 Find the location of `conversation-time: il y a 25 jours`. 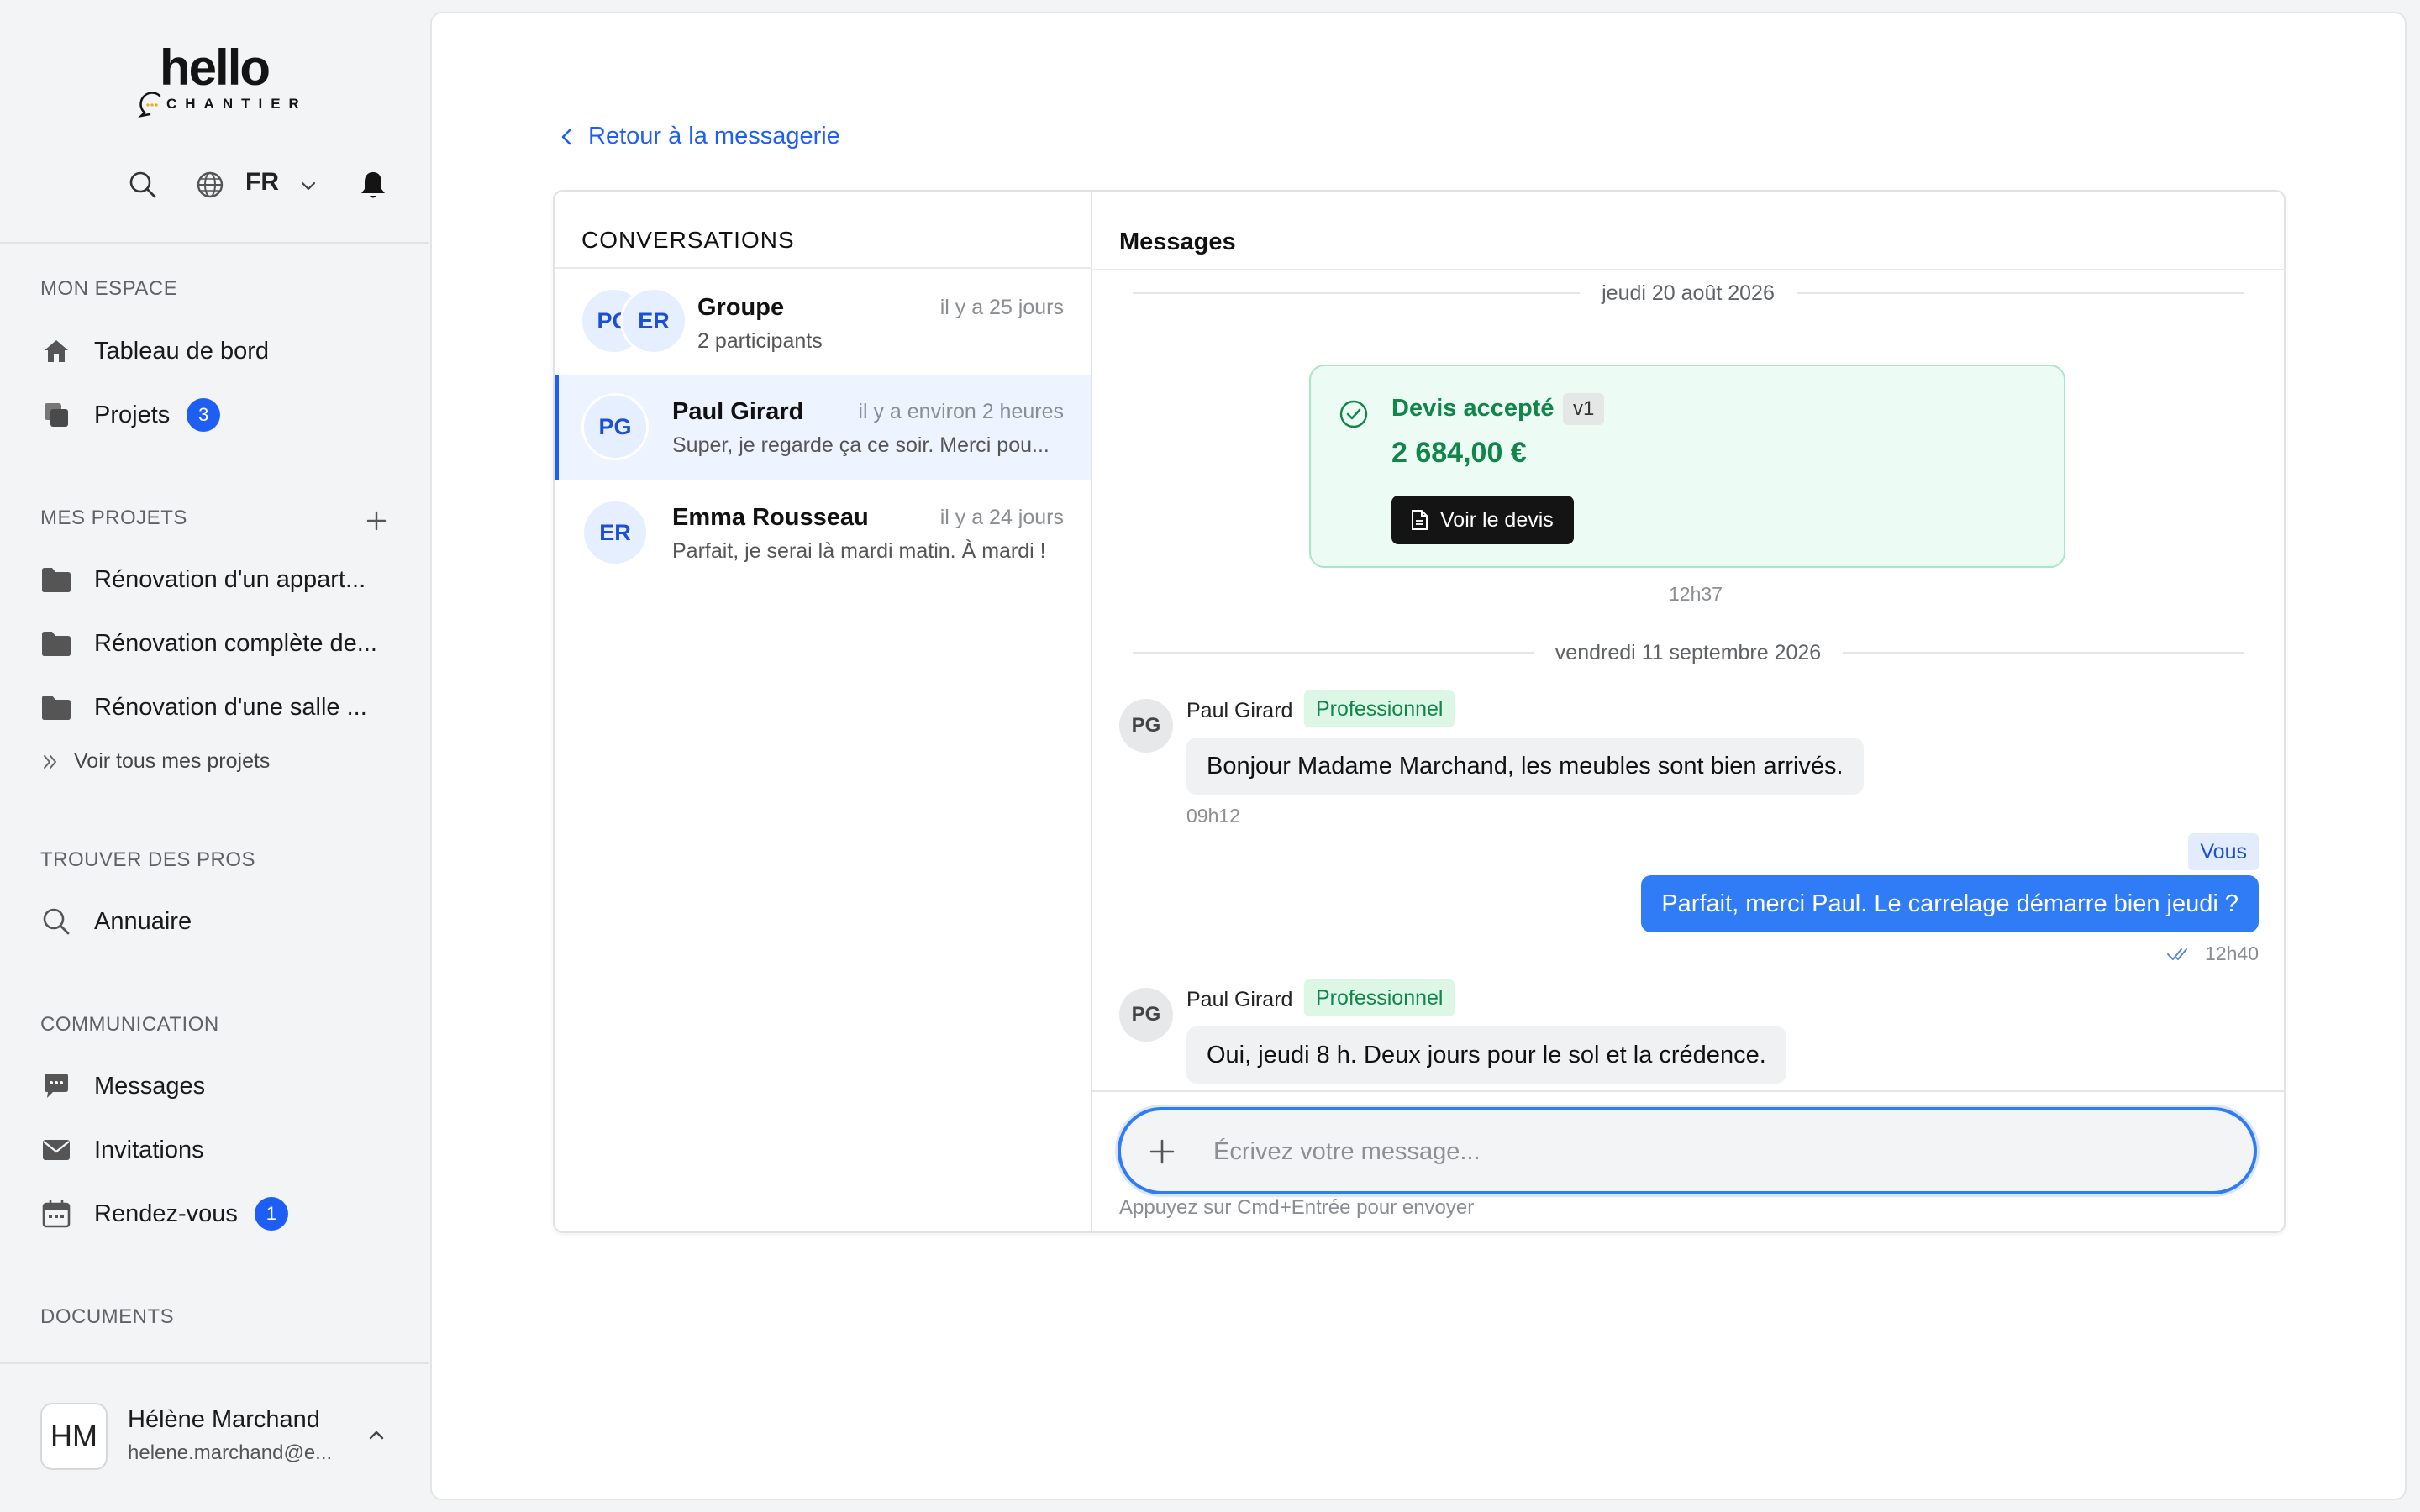

conversation-time: il y a 25 jours is located at coordinates (1001, 307).